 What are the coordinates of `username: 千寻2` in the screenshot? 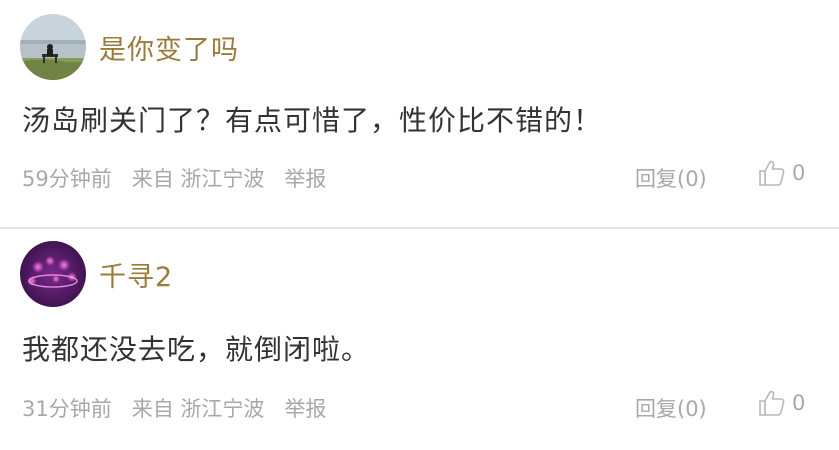 It's located at (136, 274).